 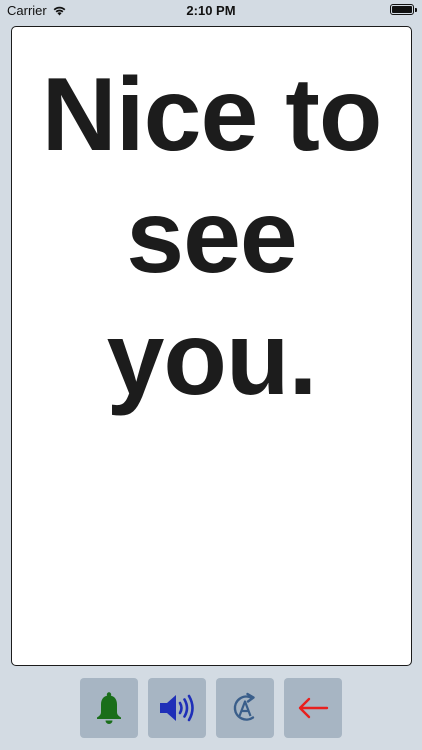 I want to click on speaker-icon, so click(x=177, y=708).